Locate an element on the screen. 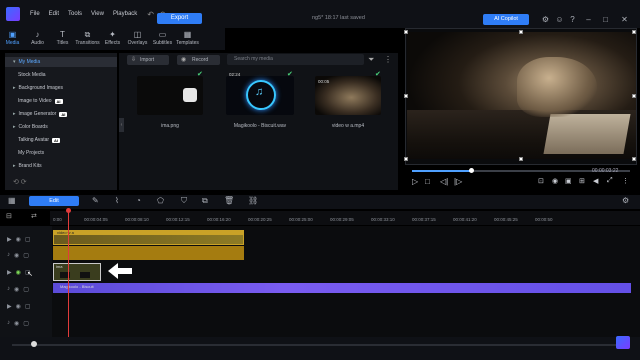 The width and height of the screenshot is (640, 360). record-icon: ◉ is located at coordinates (184, 60).